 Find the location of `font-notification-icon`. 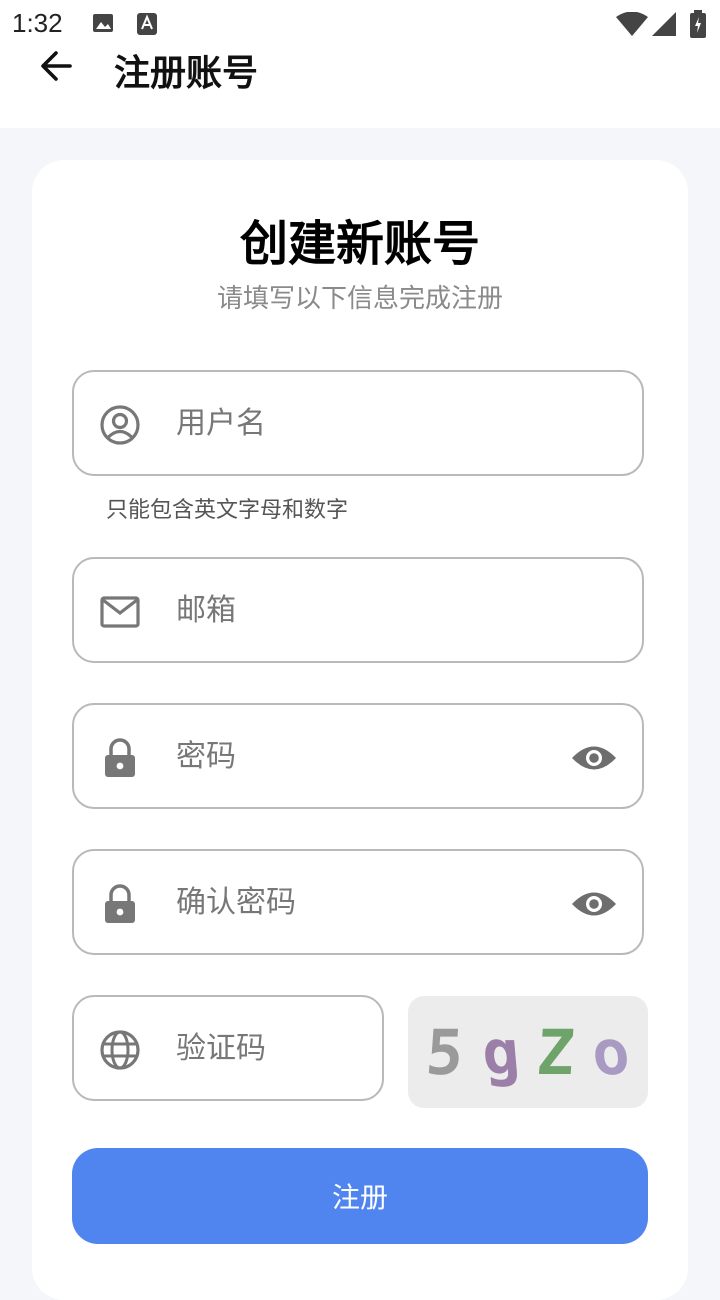

font-notification-icon is located at coordinates (147, 26).